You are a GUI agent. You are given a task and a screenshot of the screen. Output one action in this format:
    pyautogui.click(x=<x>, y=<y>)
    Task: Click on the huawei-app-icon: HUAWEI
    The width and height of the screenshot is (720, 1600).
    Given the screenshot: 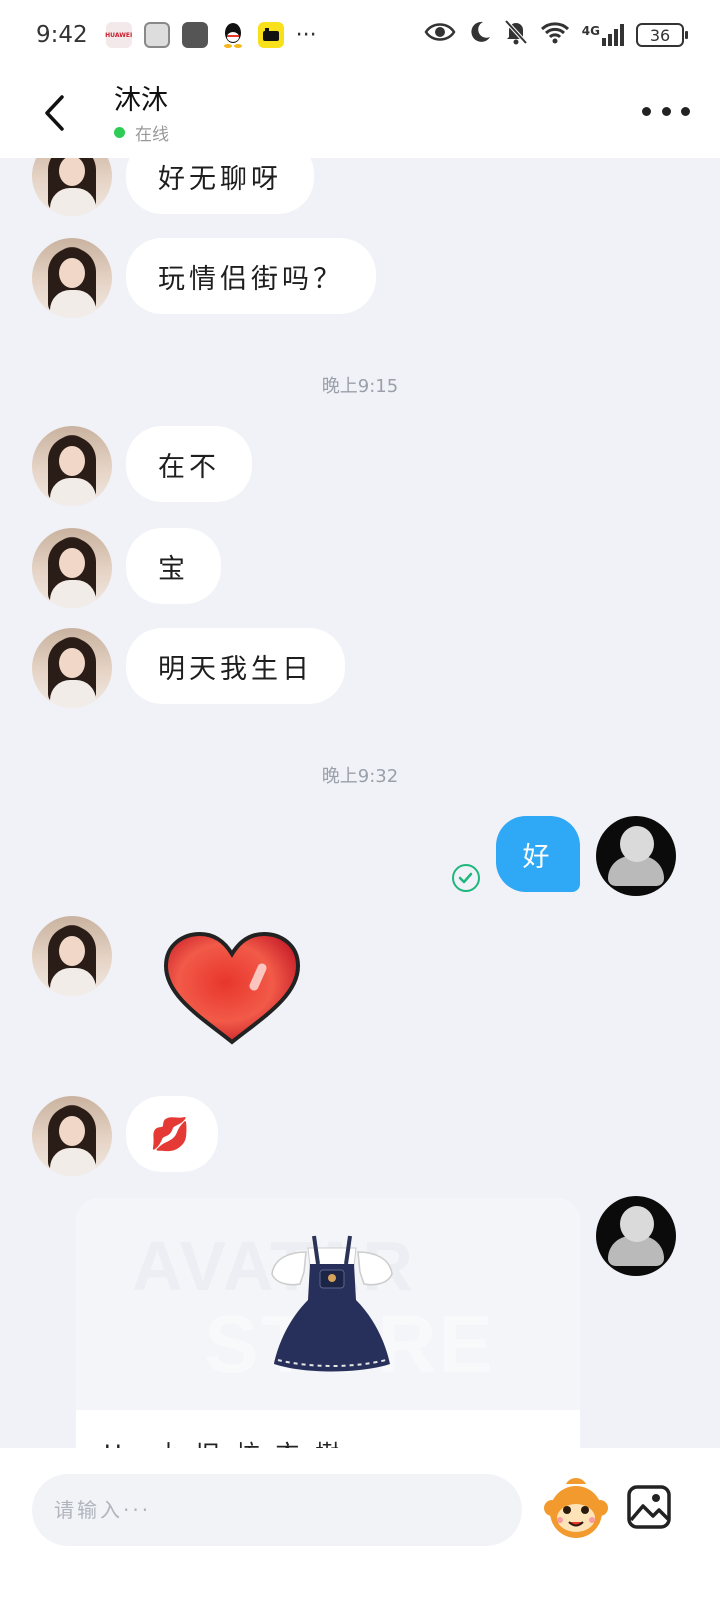 What is the action you would take?
    pyautogui.click(x=119, y=35)
    